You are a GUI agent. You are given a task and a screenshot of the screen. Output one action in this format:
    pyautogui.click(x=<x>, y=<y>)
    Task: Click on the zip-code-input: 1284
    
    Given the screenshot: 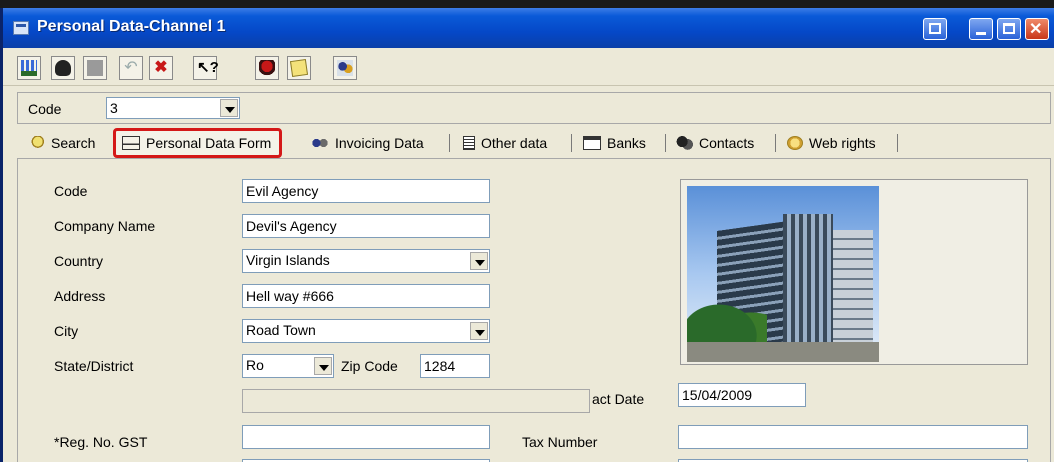 What is the action you would take?
    pyautogui.click(x=455, y=366)
    